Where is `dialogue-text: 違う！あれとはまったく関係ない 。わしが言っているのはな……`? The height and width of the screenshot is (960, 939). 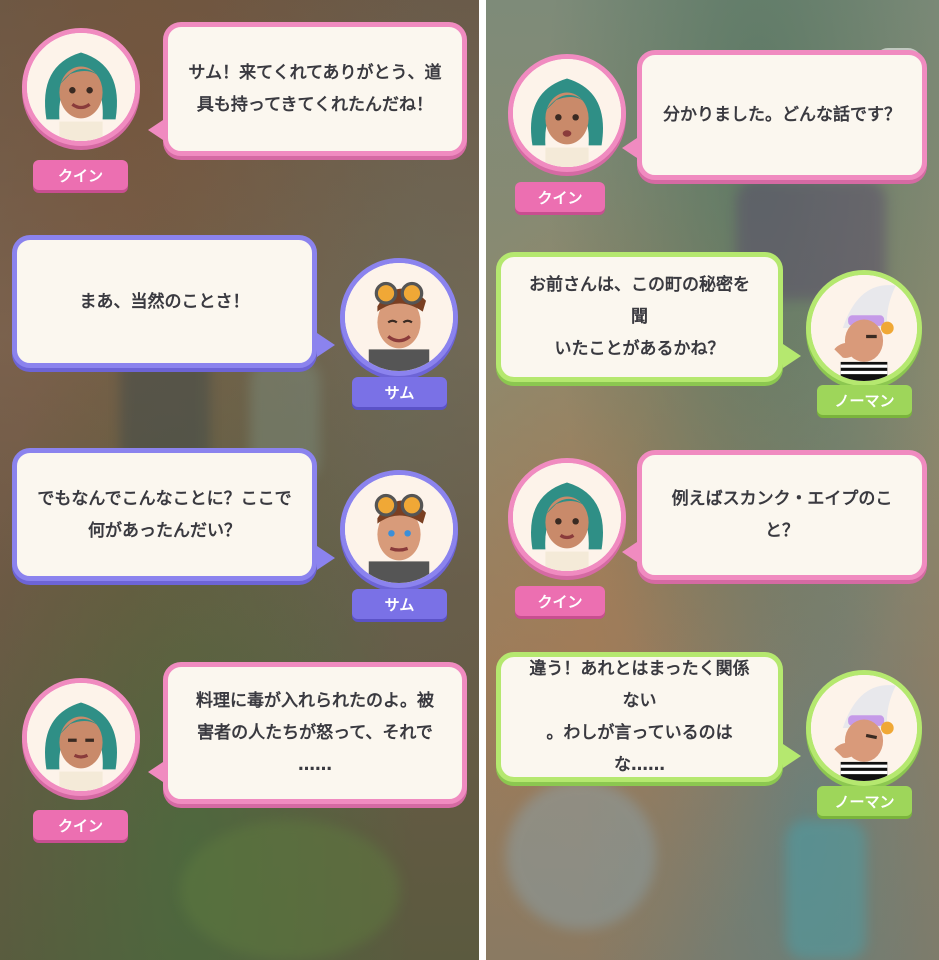
dialogue-text: 違う！あれとはまったく関係ない 。わしが言っているのはな…… is located at coordinates (639, 717).